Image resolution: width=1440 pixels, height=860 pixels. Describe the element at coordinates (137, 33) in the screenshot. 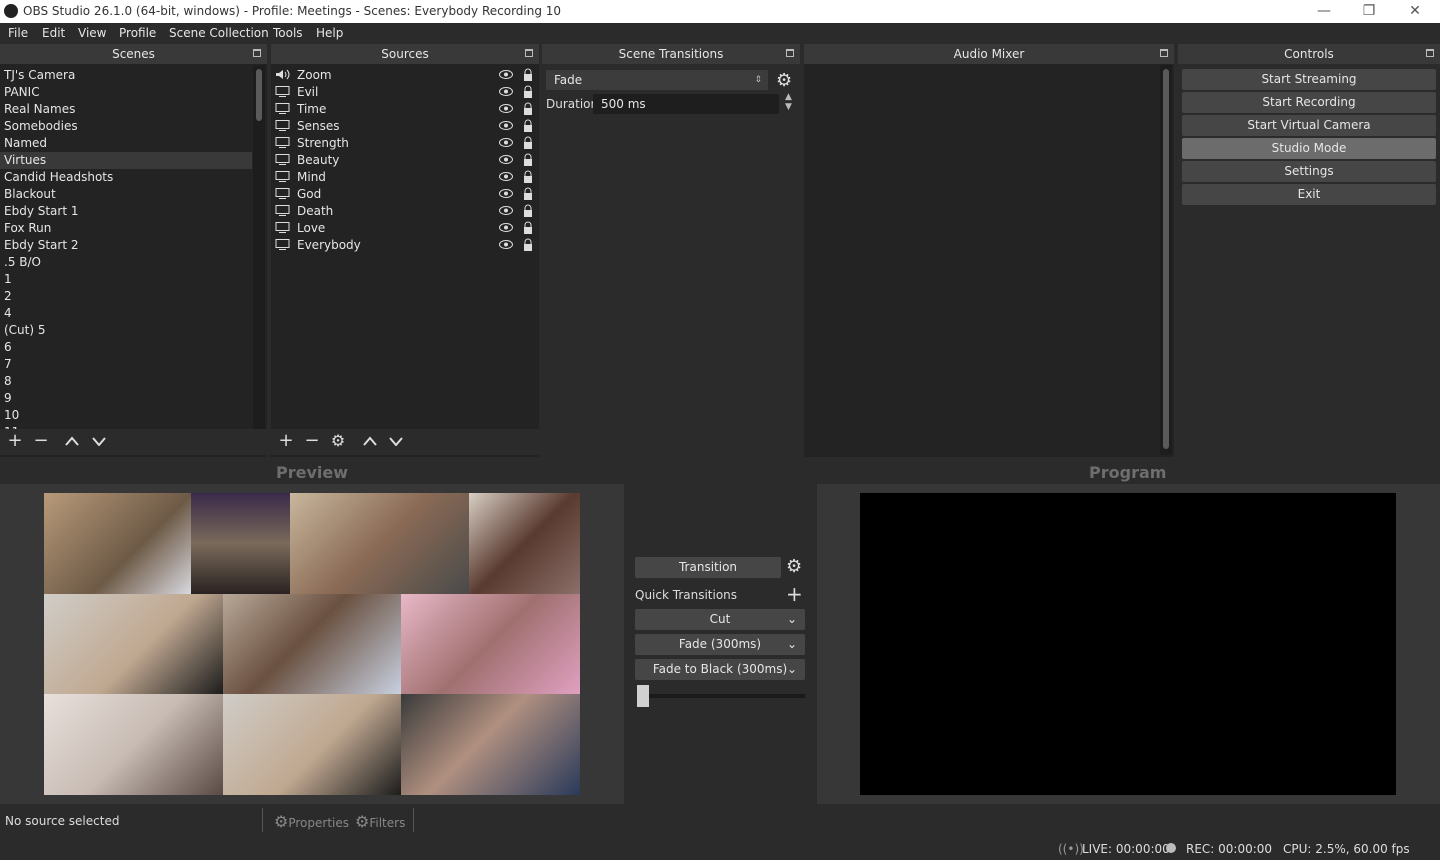

I see `menu-profile: Profile` at that location.